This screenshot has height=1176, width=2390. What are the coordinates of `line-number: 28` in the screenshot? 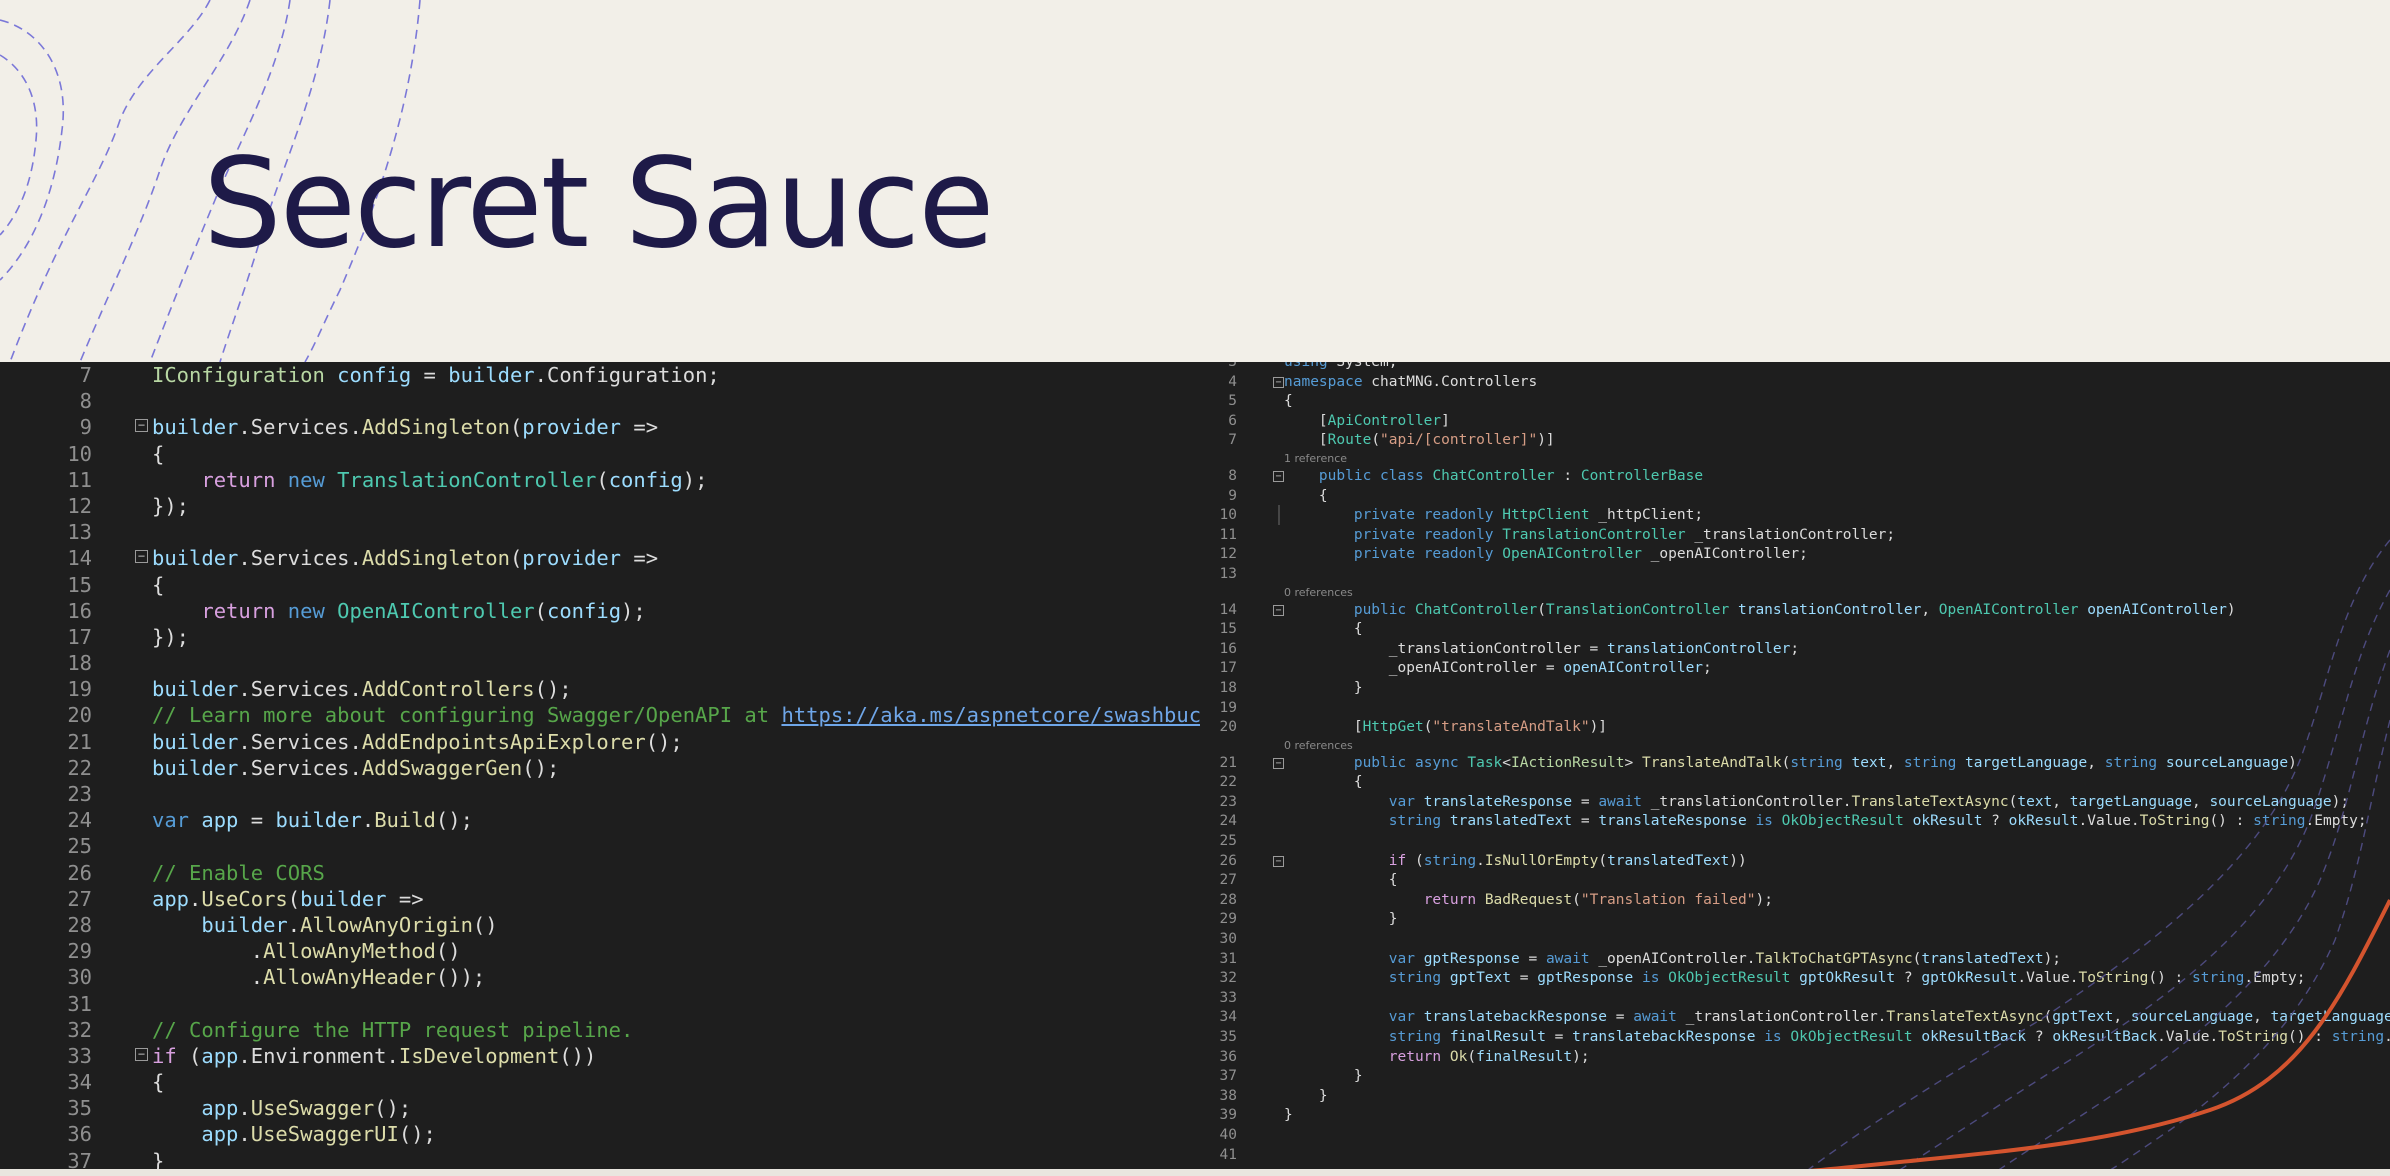 It's located at (79, 924).